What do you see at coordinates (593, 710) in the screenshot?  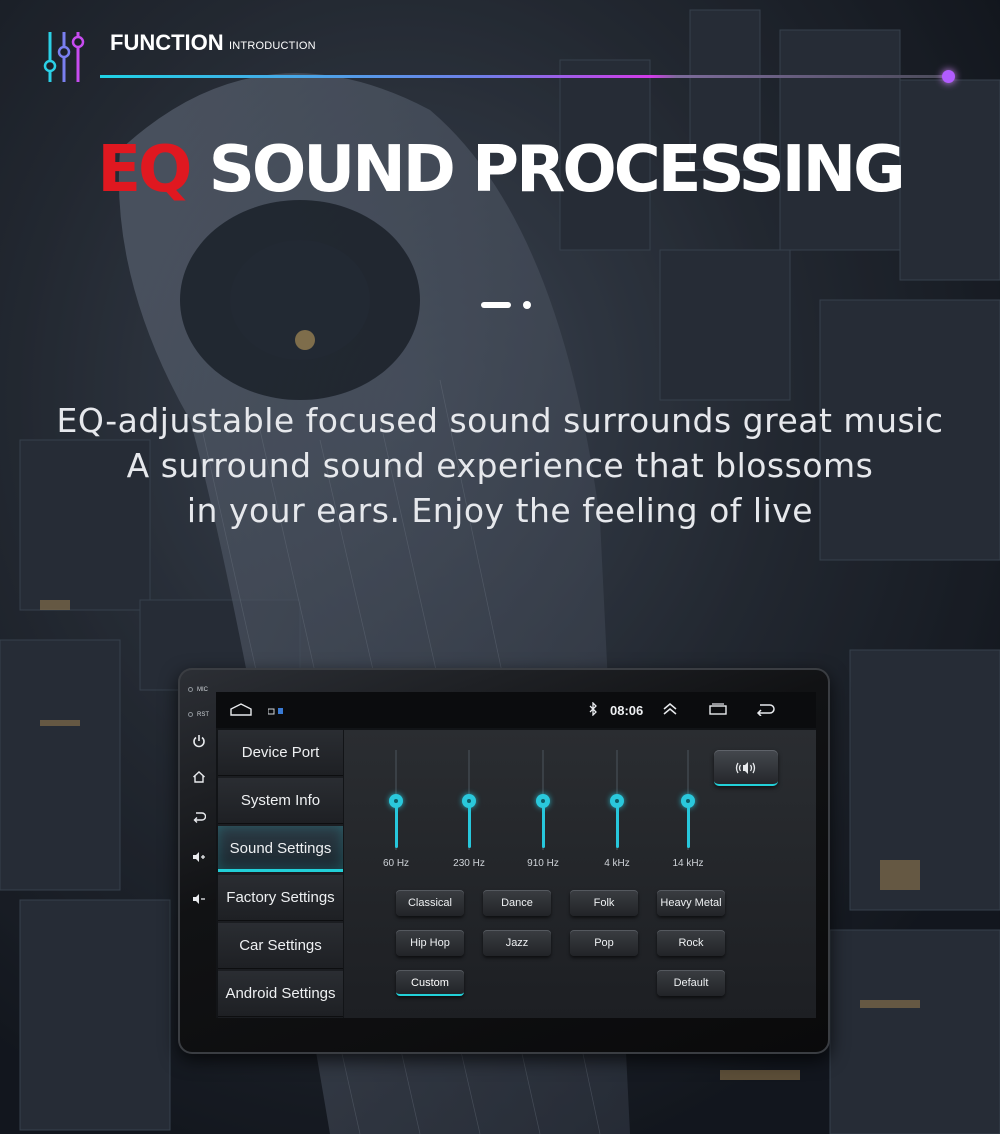 I see `bluetooth-icon` at bounding box center [593, 710].